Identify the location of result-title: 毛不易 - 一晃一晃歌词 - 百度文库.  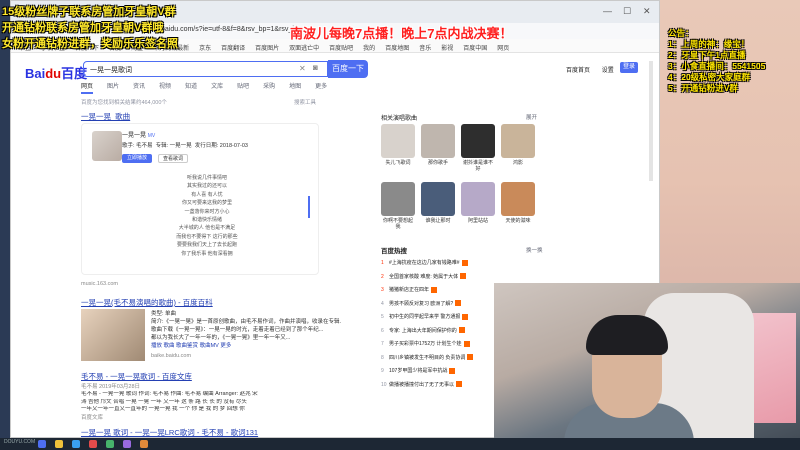
(136, 376).